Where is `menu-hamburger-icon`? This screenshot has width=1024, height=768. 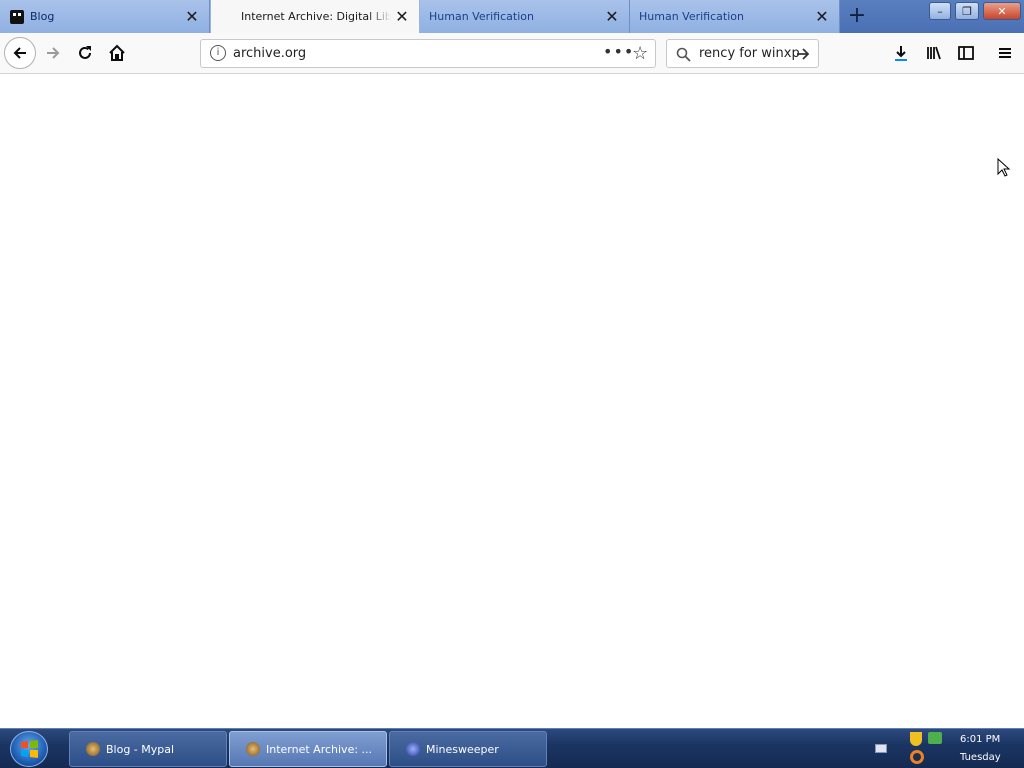 menu-hamburger-icon is located at coordinates (1005, 53).